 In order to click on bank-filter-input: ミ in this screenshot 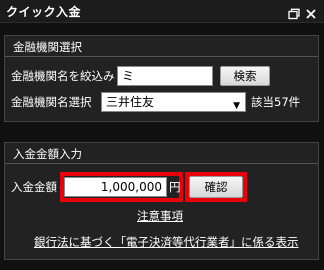, I will do `click(165, 76)`.